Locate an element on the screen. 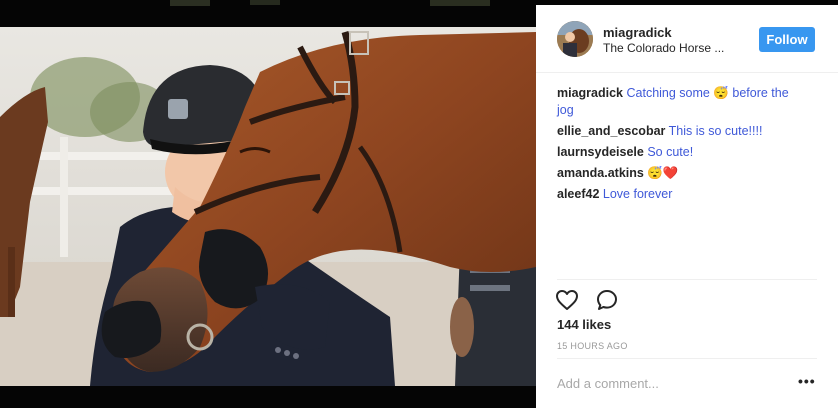  add-comment-input is located at coordinates (667, 383).